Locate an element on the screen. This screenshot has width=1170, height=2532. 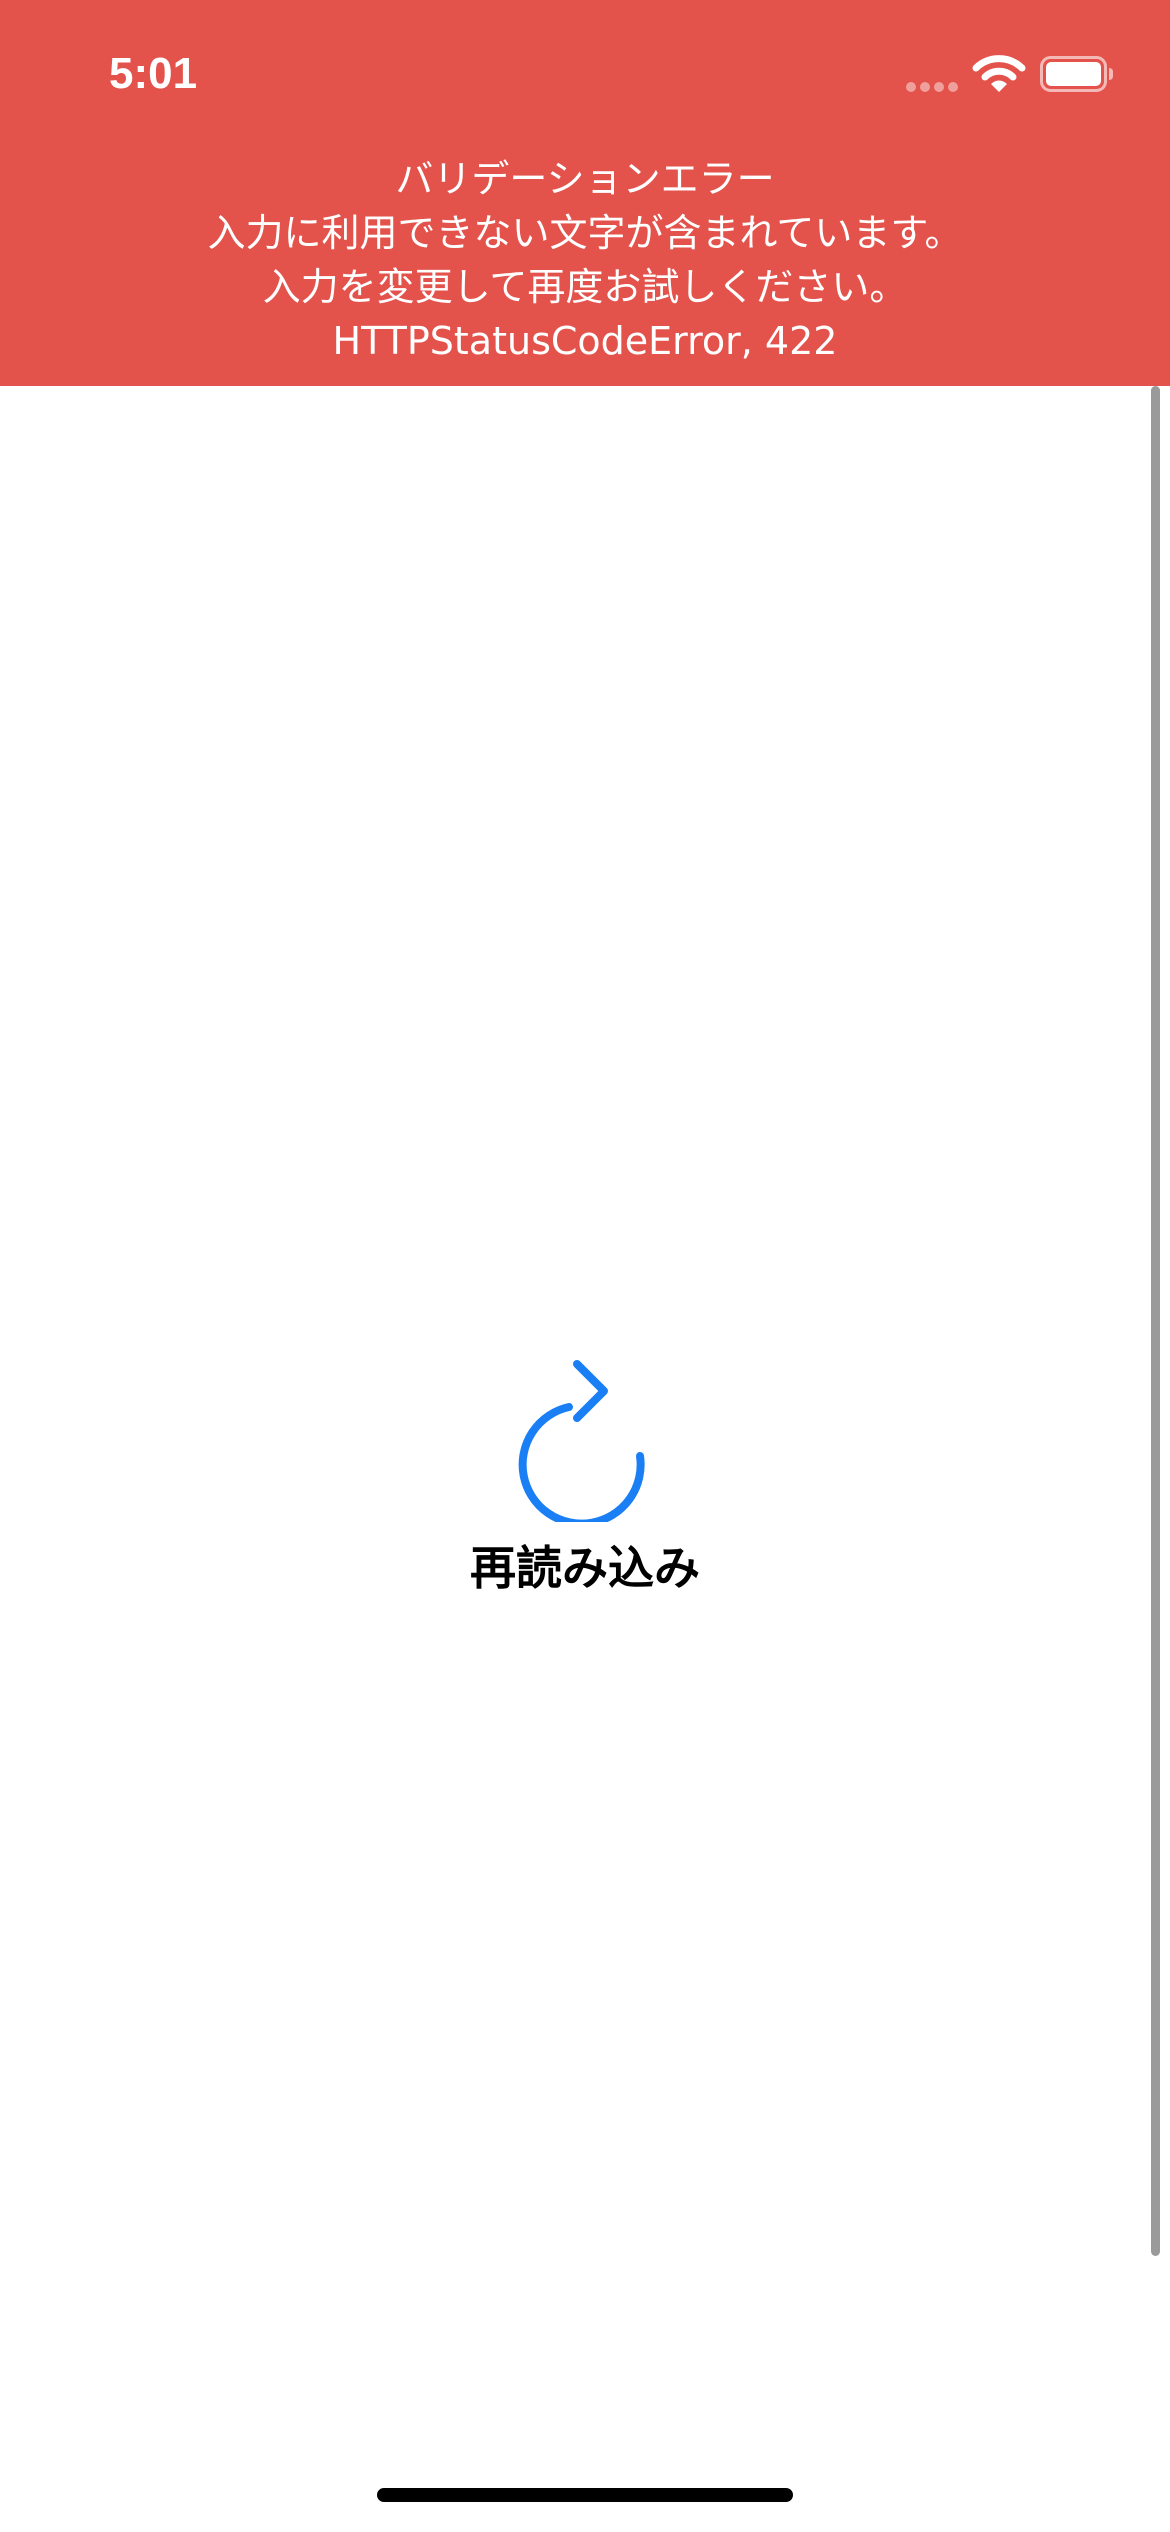
reload-button: 再読み込み is located at coordinates (585, 1482).